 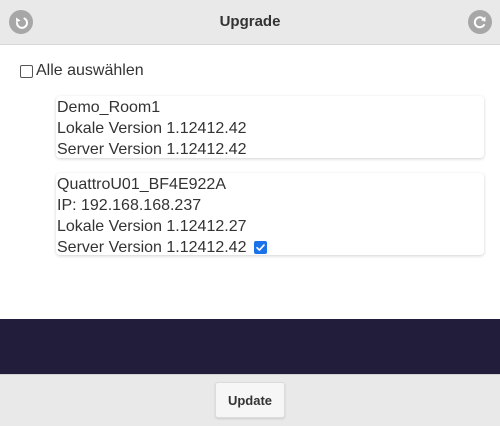 I want to click on local-version: Lokale Version 1.12412.27, so click(x=152, y=226).